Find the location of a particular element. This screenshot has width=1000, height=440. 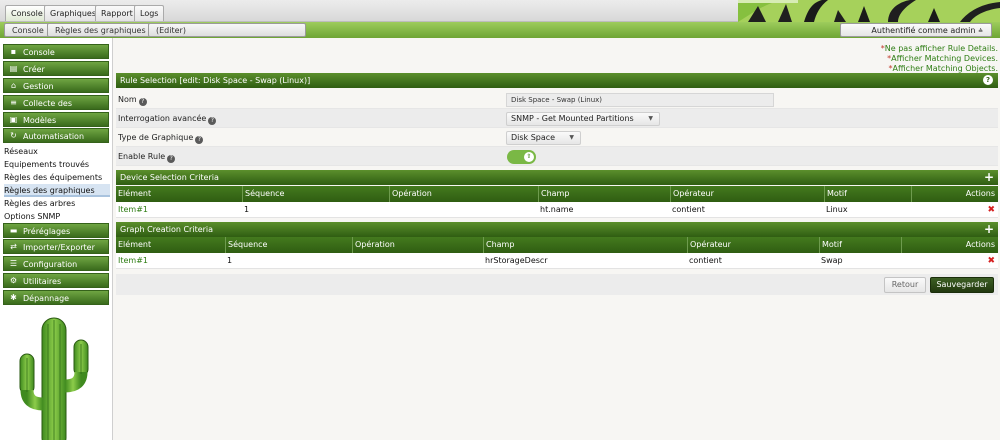

enable-rule-label: Enable Rule? is located at coordinates (147, 157).